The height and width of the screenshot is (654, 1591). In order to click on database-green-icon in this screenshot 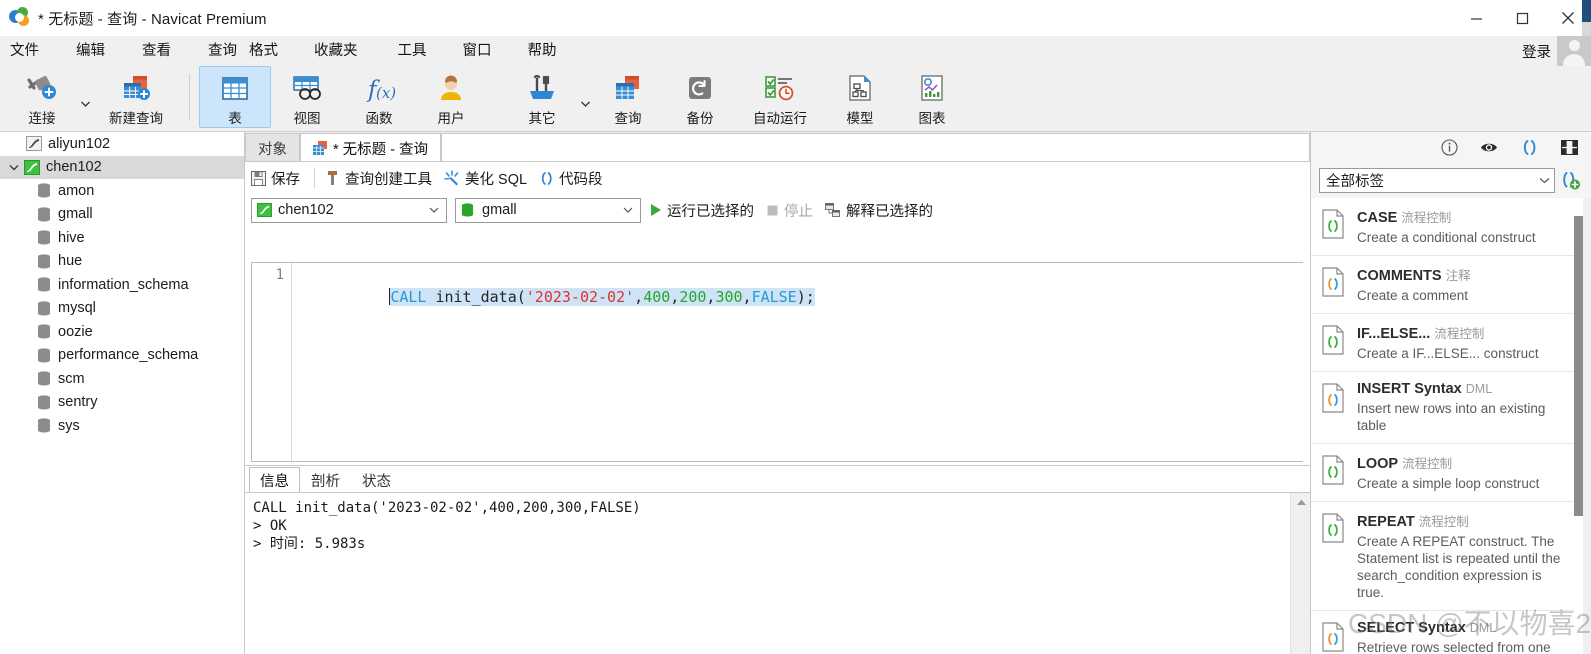, I will do `click(469, 210)`.